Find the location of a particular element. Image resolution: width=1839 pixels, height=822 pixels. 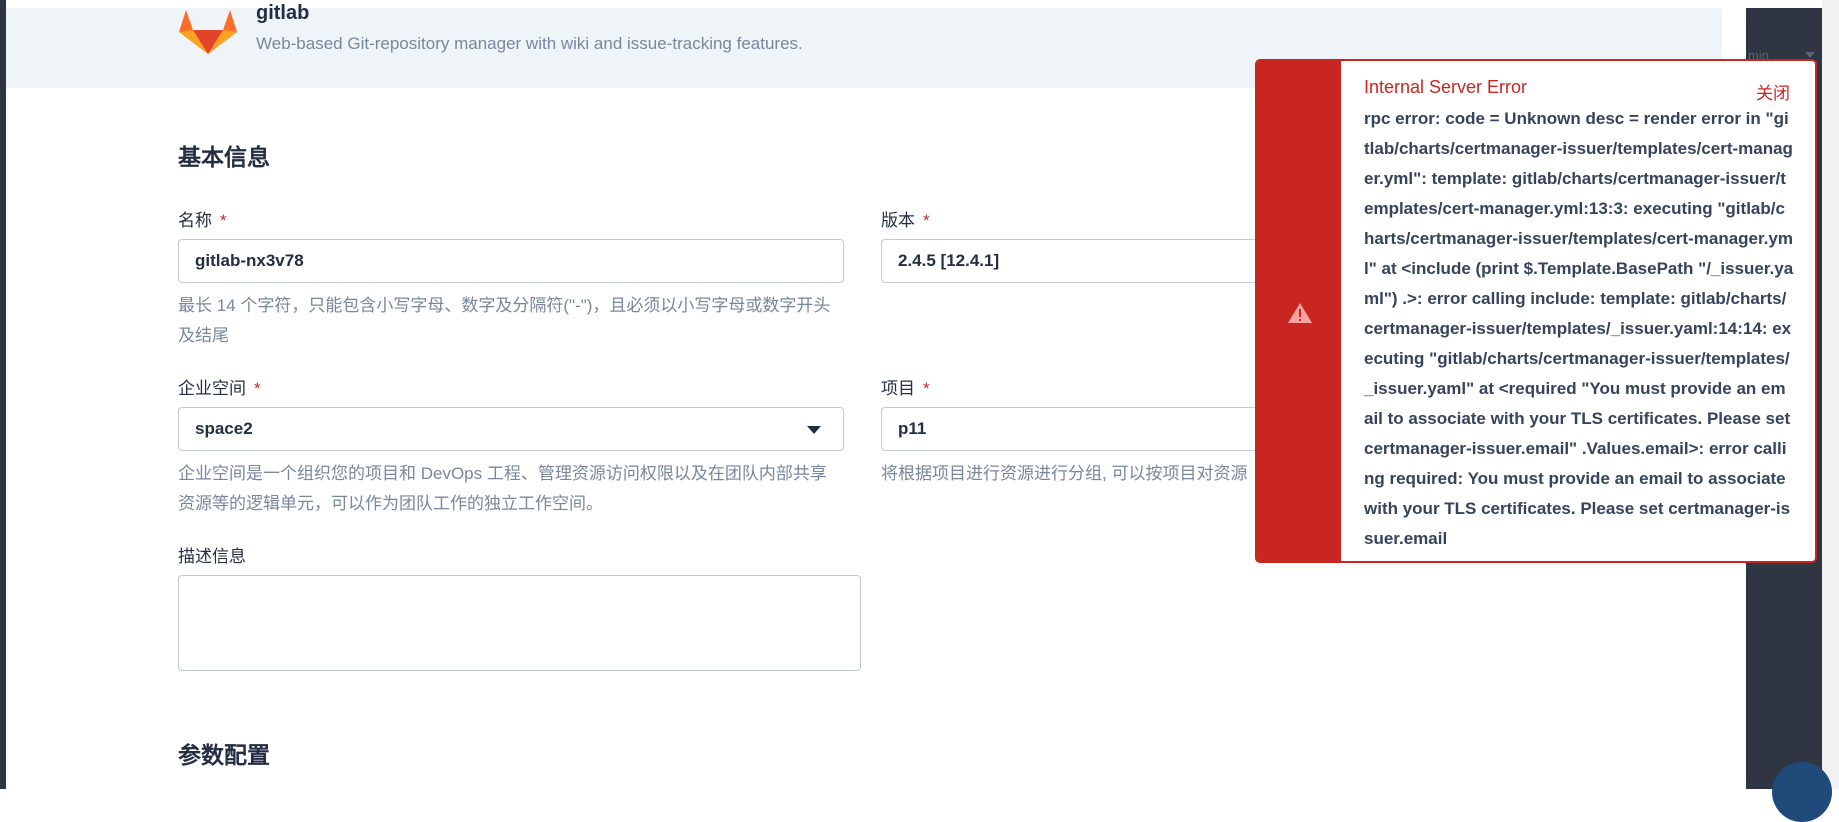

app-name: gitlab is located at coordinates (283, 13).